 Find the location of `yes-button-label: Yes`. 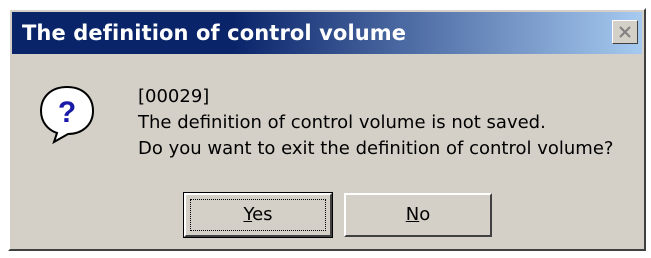

yes-button-label: Yes is located at coordinates (258, 214).